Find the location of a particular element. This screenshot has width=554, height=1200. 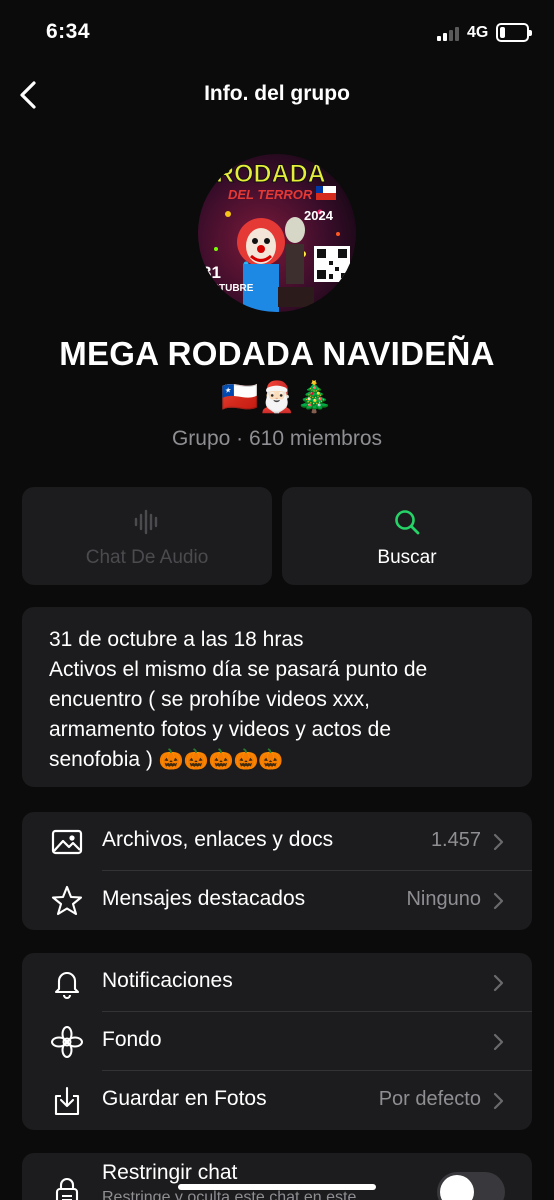

star-icon is located at coordinates (67, 900).